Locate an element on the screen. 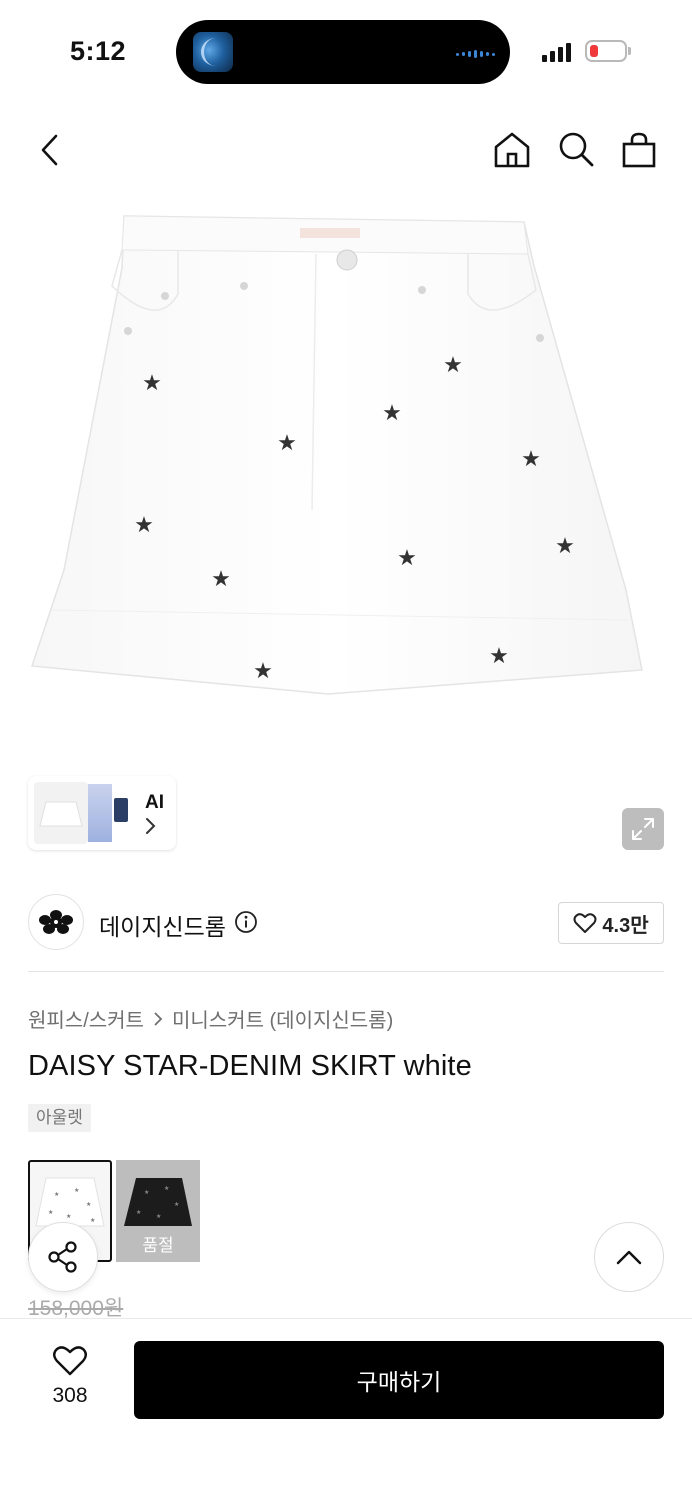  status-bar: 5:12 is located at coordinates (346, 50).